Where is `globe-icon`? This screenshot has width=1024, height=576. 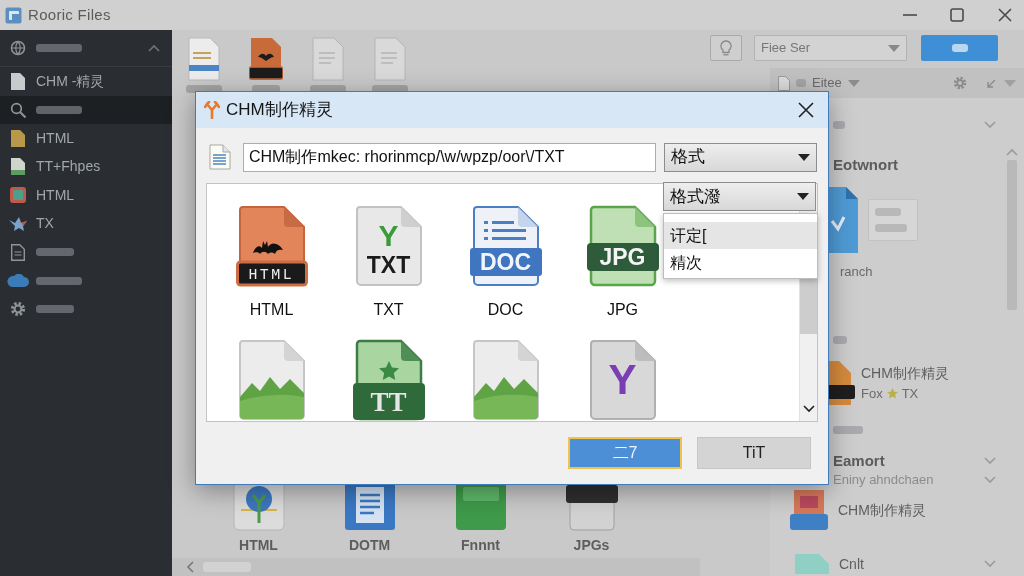 globe-icon is located at coordinates (18, 48).